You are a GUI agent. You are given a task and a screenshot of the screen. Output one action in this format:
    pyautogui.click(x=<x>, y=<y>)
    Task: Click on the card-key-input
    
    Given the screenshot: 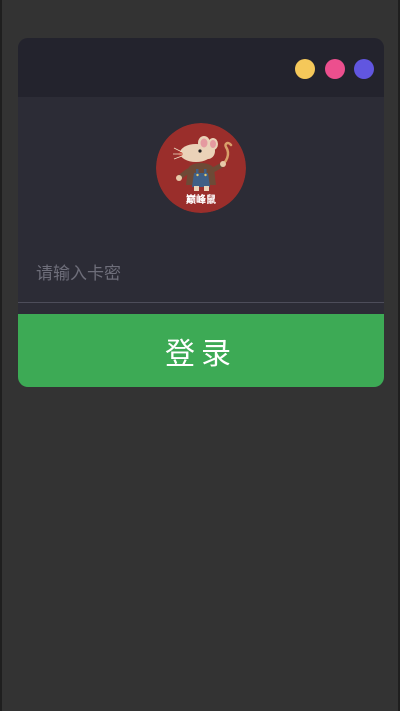 What is the action you would take?
    pyautogui.click(x=201, y=274)
    